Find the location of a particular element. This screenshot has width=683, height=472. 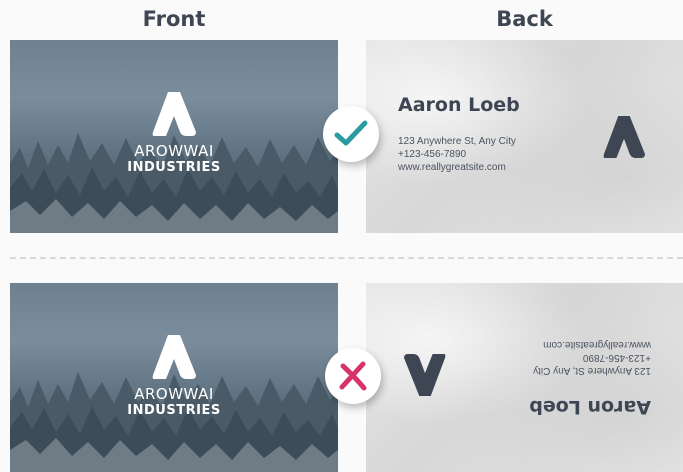

badge-incorrect is located at coordinates (353, 376).